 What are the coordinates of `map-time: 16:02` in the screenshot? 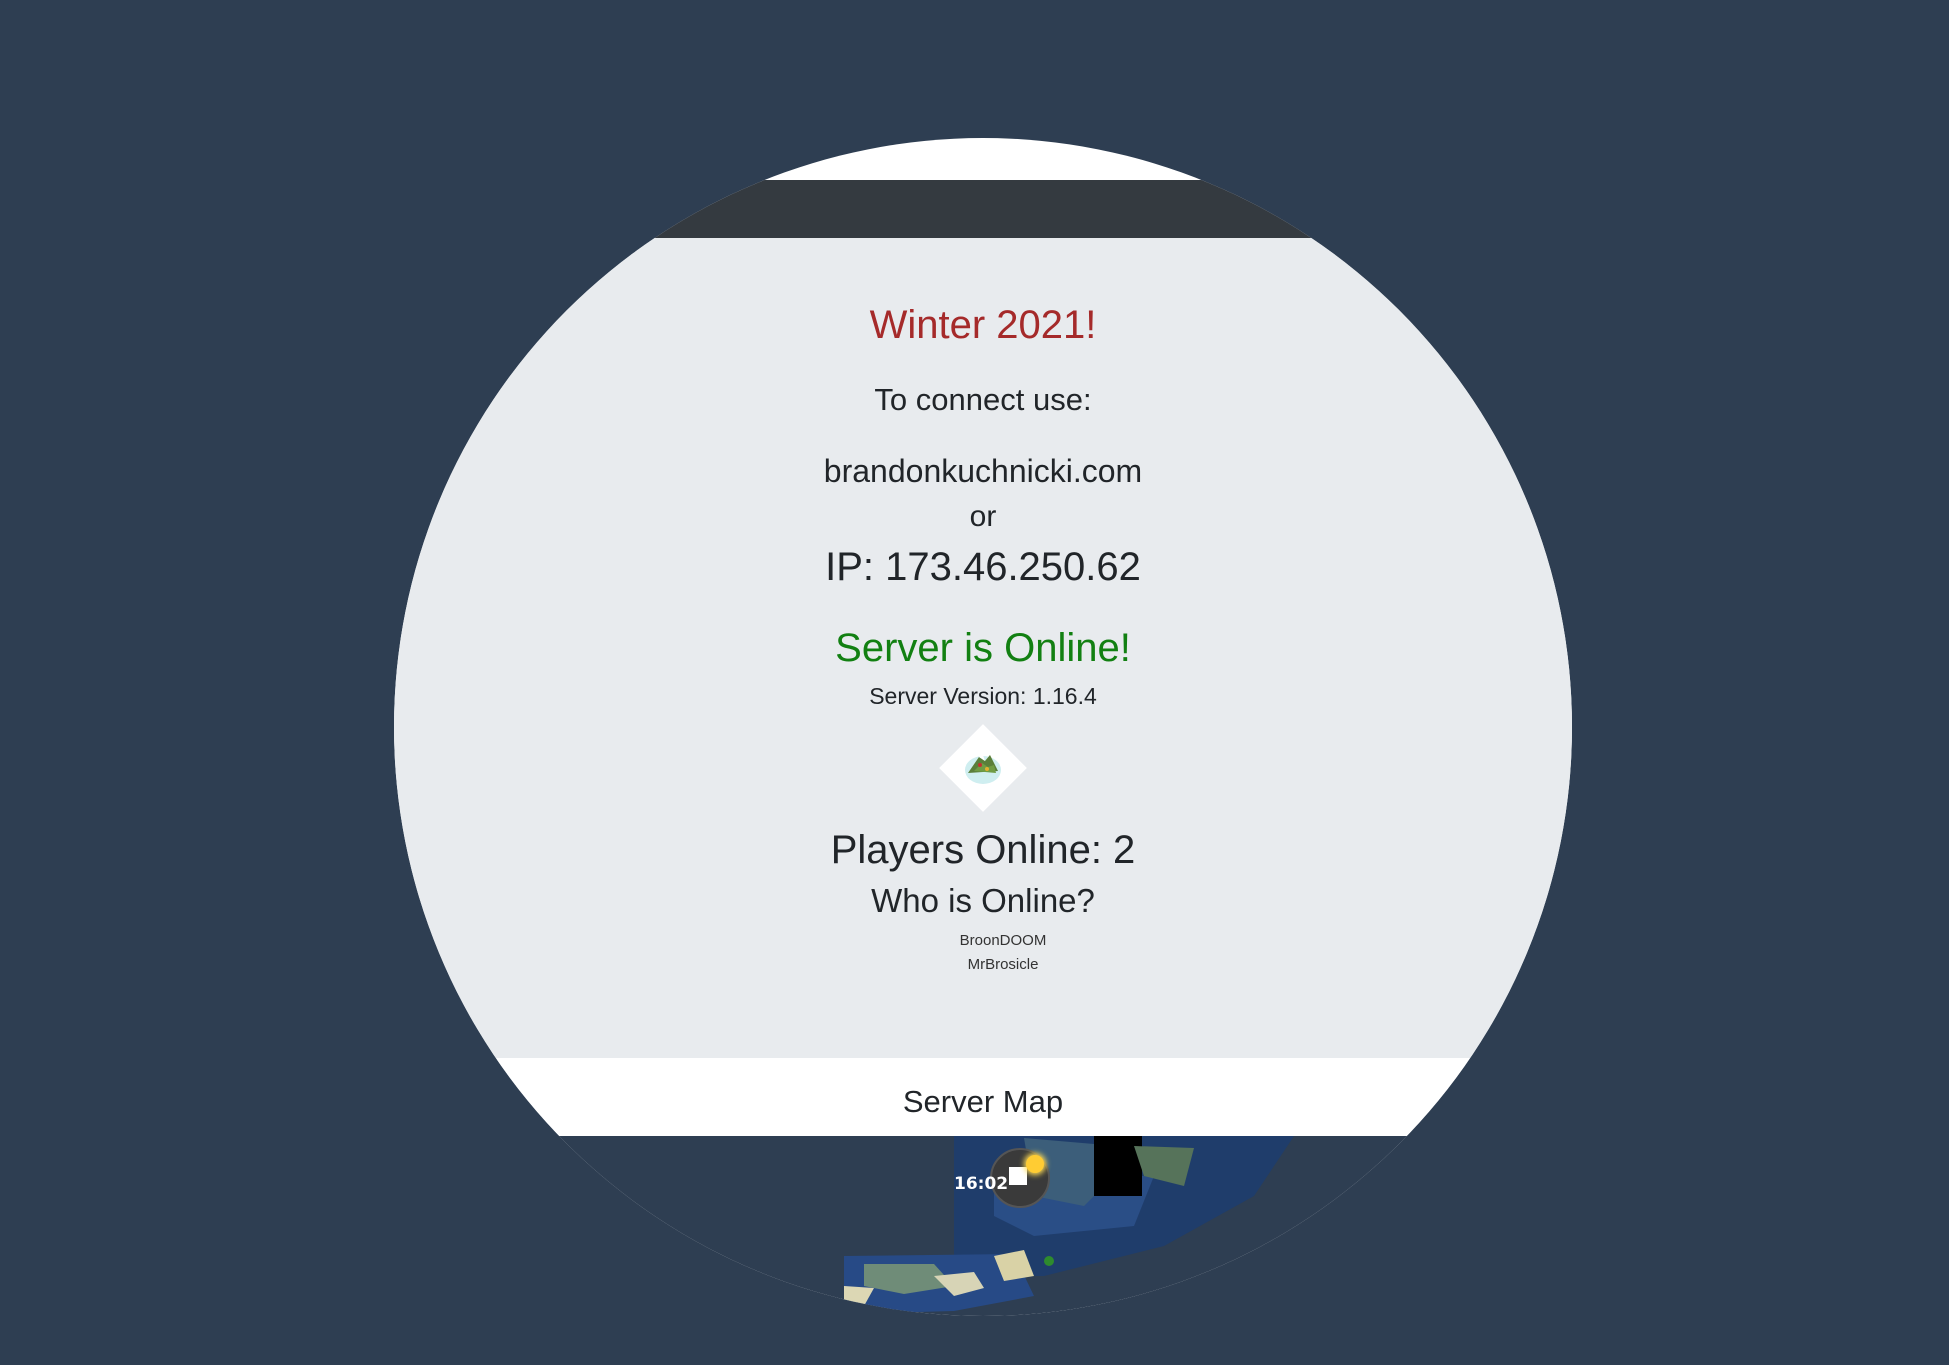 It's located at (981, 1184).